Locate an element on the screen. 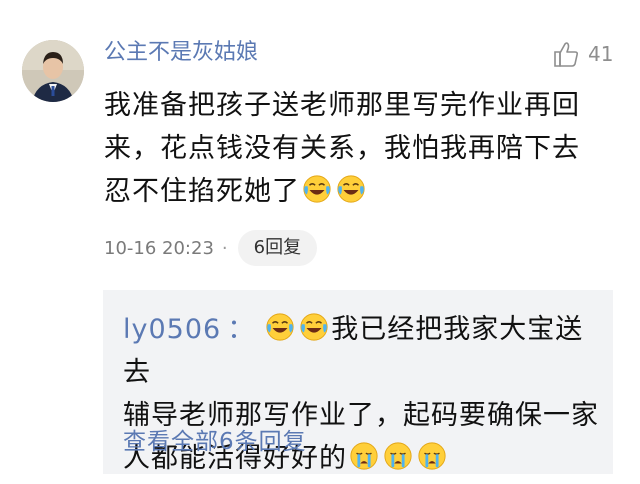 The width and height of the screenshot is (640, 484). like-count: 41 is located at coordinates (601, 54).